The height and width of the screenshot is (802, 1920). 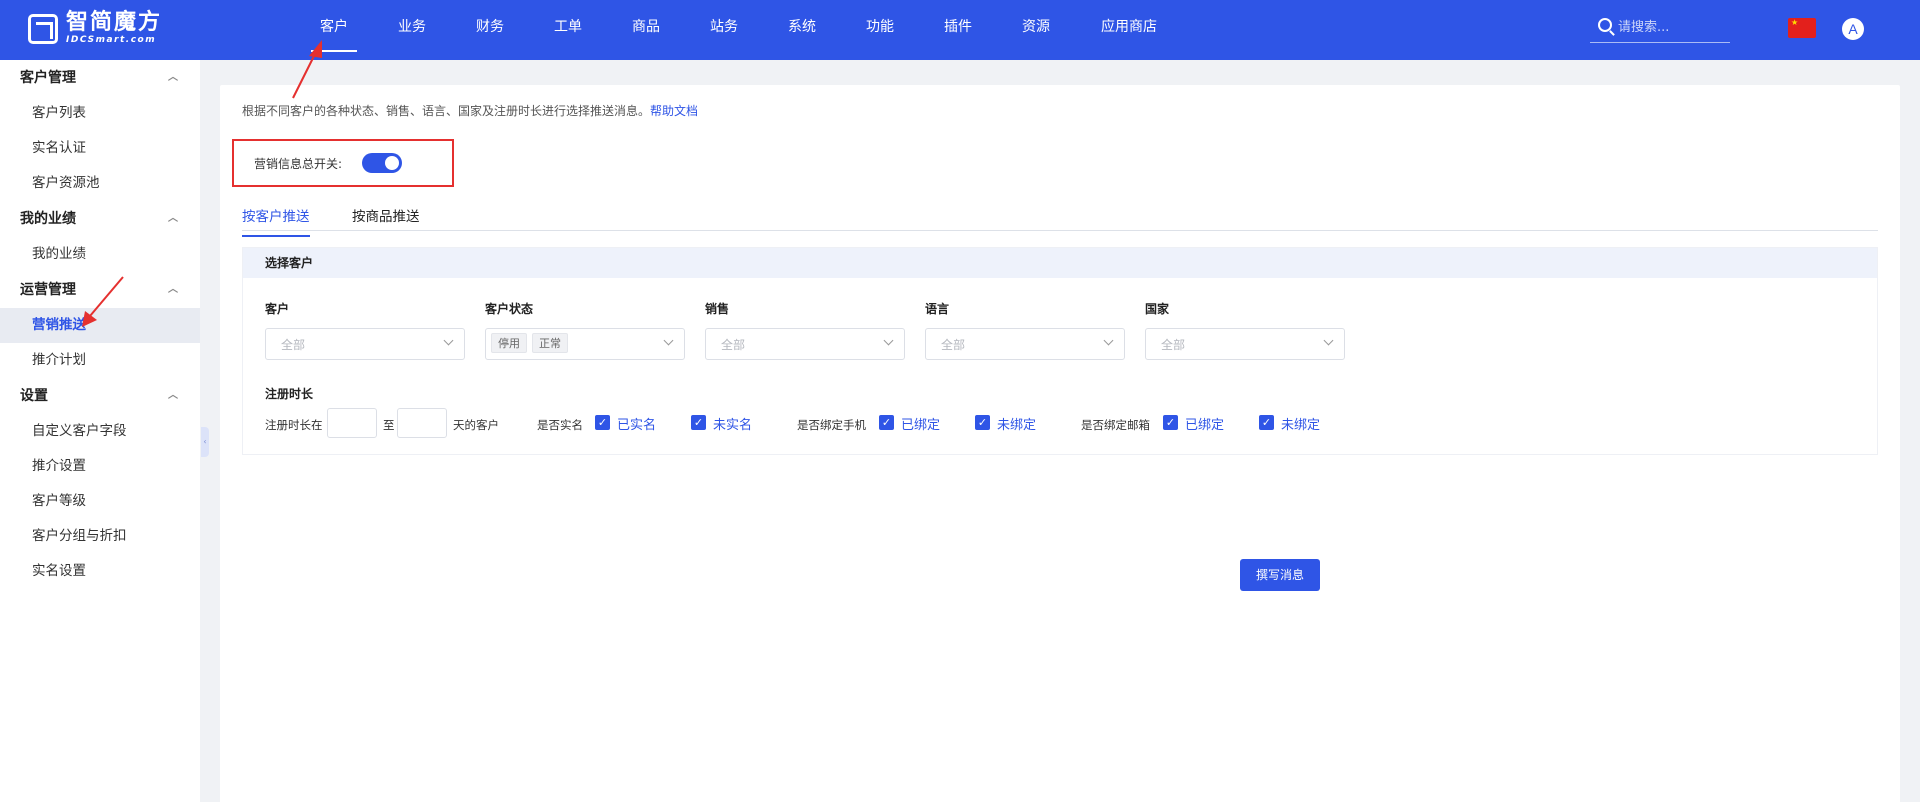 I want to click on push-tabs: 按客户推送 按商品推送, so click(x=1060, y=216).